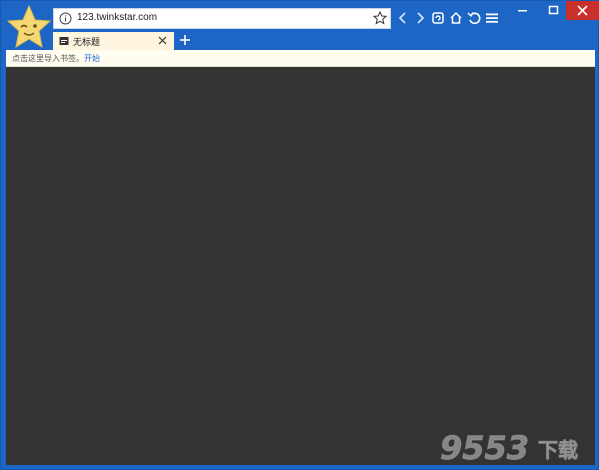  What do you see at coordinates (300, 58) in the screenshot?
I see `bookmark-bar: 点击这里导入书签。 开始` at bounding box center [300, 58].